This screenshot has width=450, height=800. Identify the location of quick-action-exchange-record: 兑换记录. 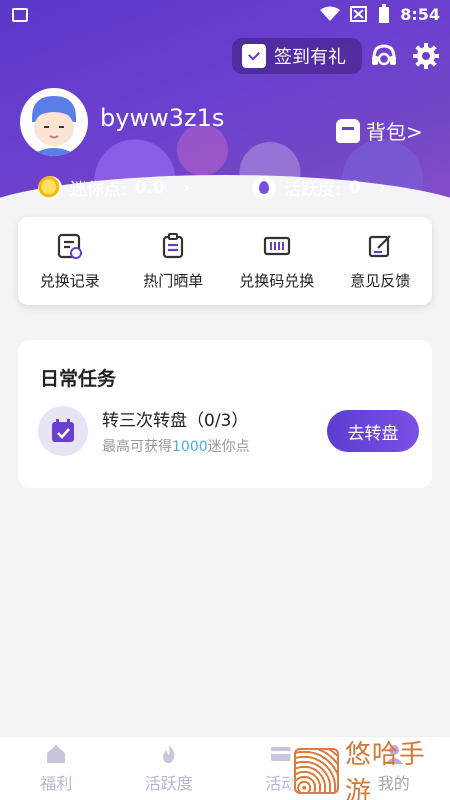
(70, 261).